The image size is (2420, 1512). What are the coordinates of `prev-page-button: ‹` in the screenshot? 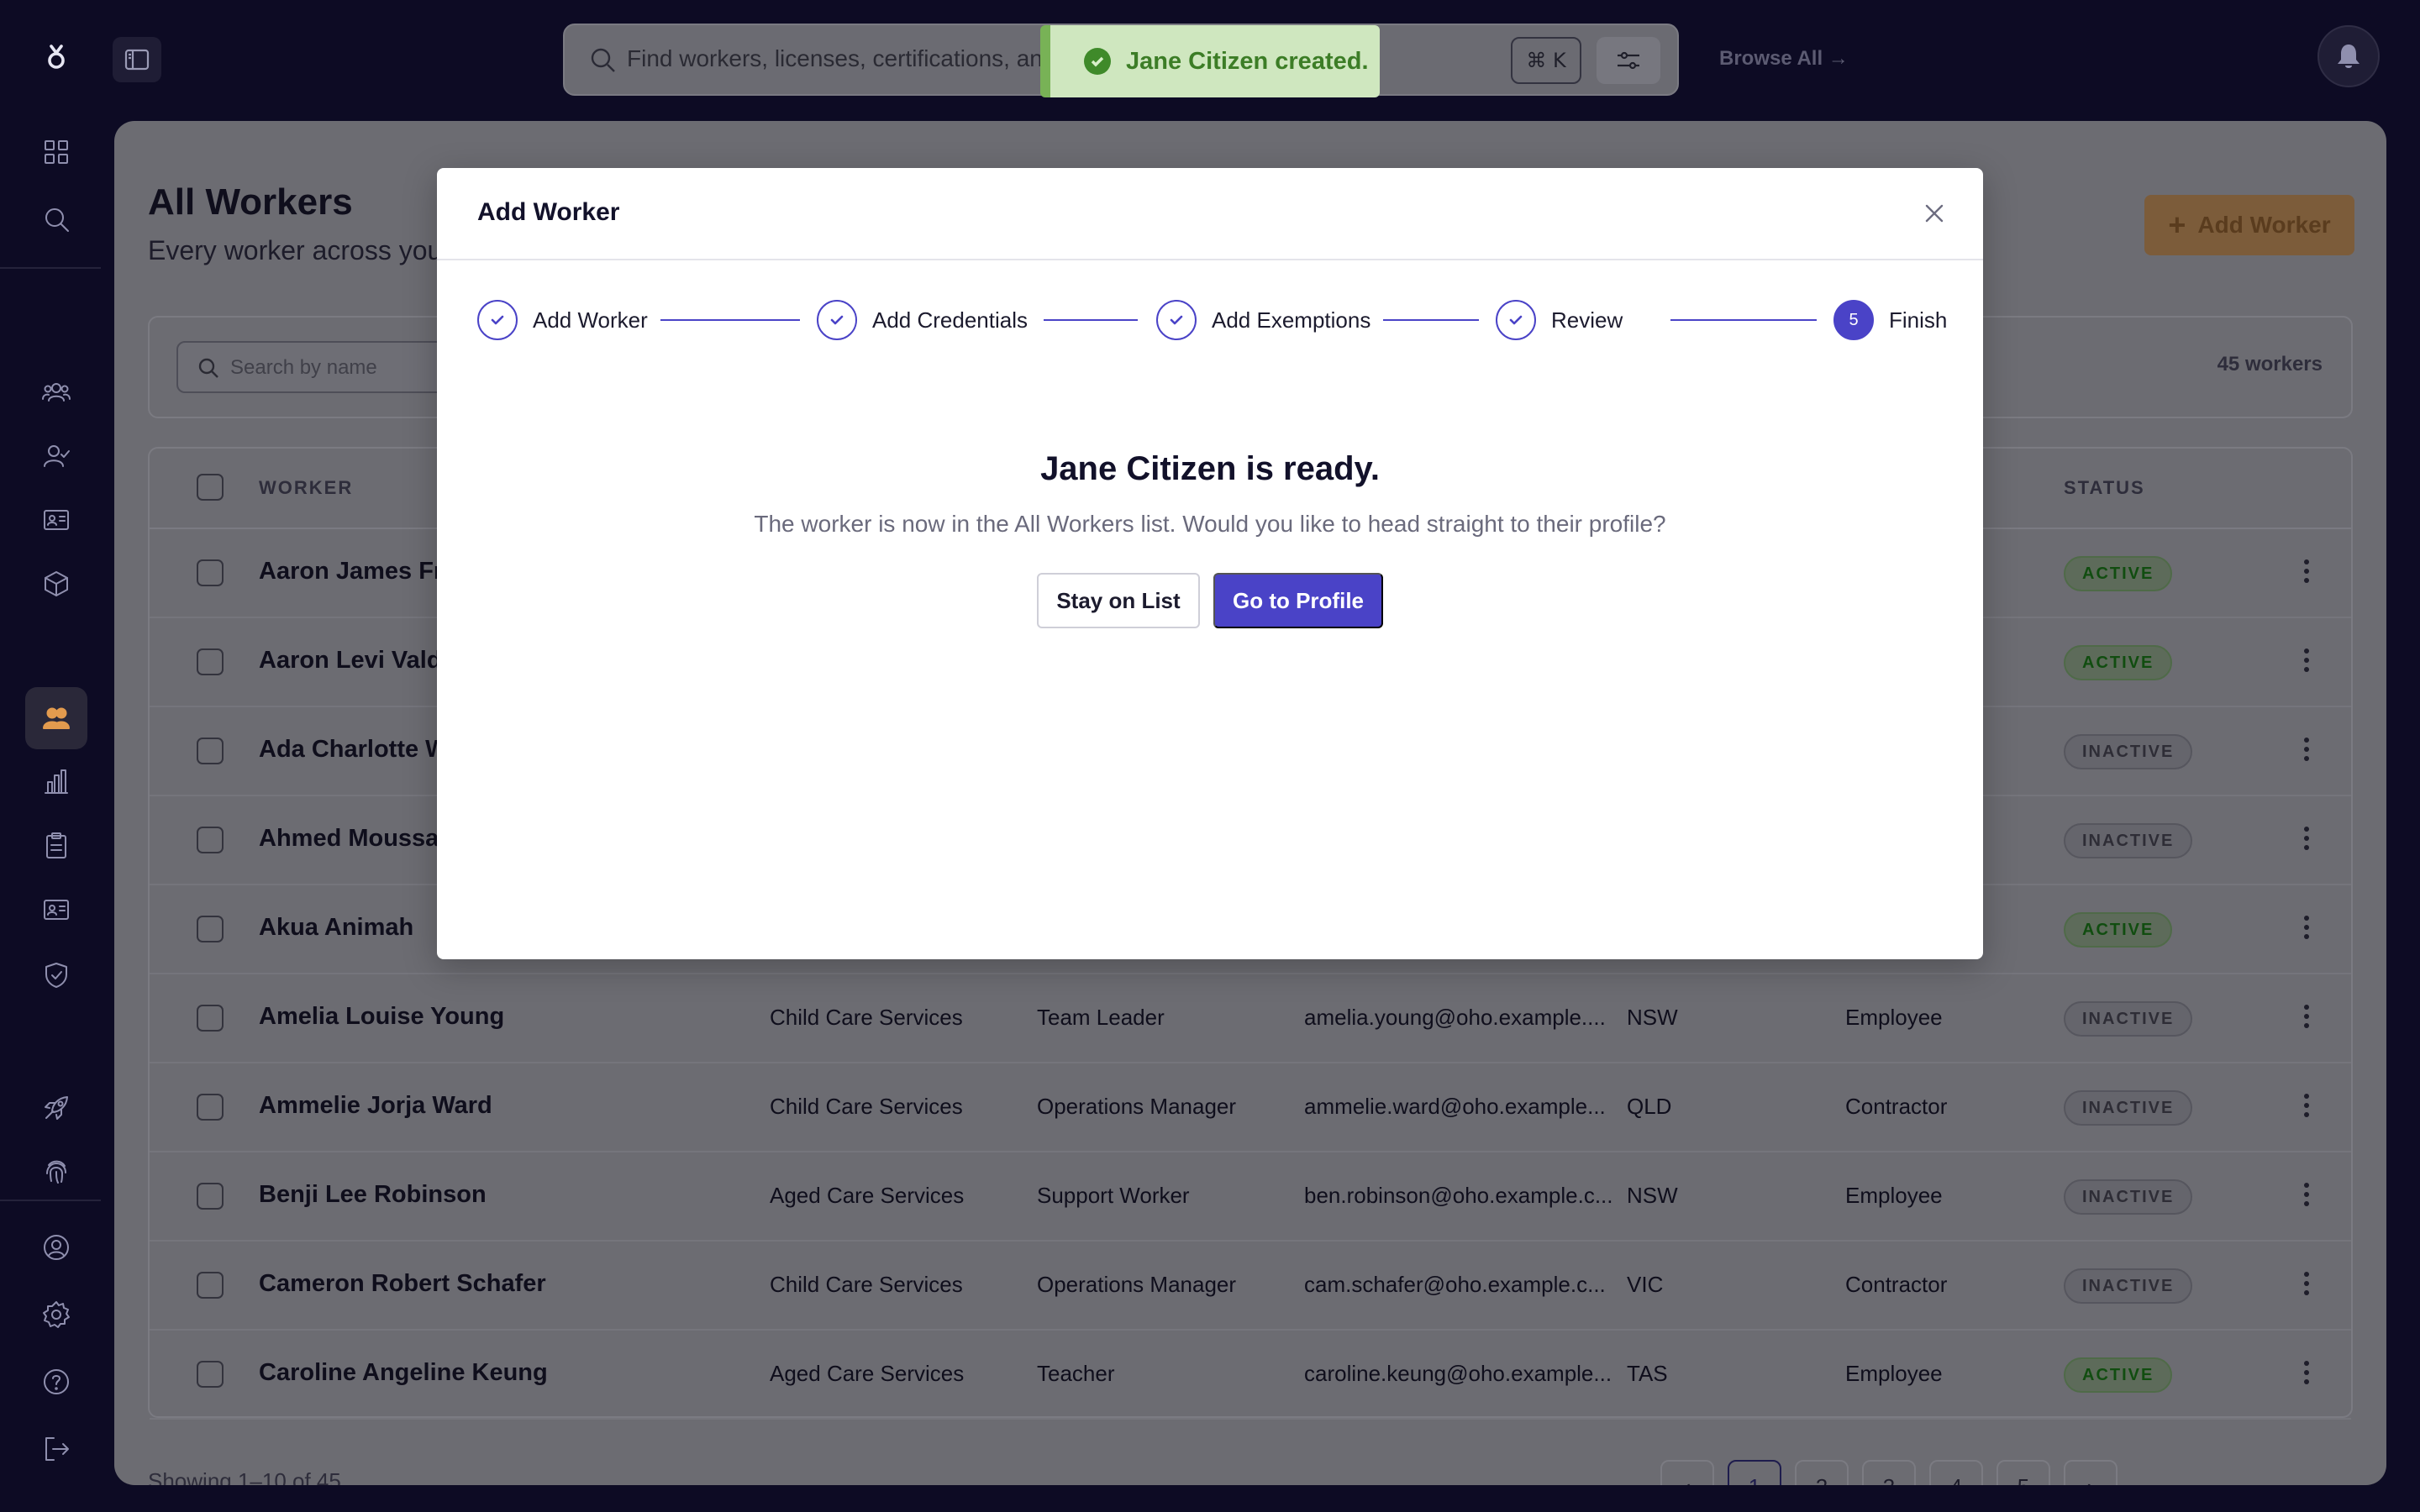 It's located at (1687, 1472).